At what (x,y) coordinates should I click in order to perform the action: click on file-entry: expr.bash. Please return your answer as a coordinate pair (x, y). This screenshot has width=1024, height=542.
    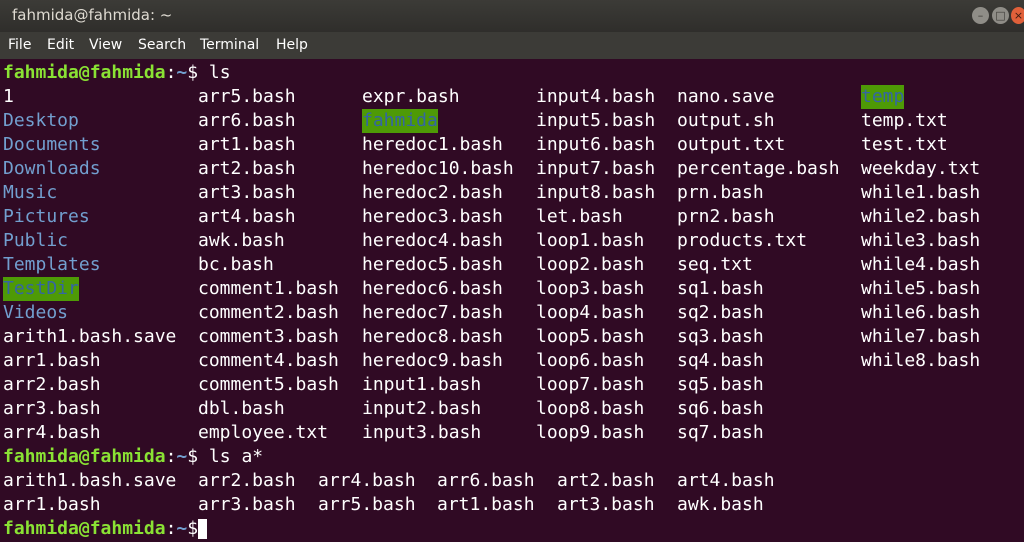
    Looking at the image, I should click on (411, 96).